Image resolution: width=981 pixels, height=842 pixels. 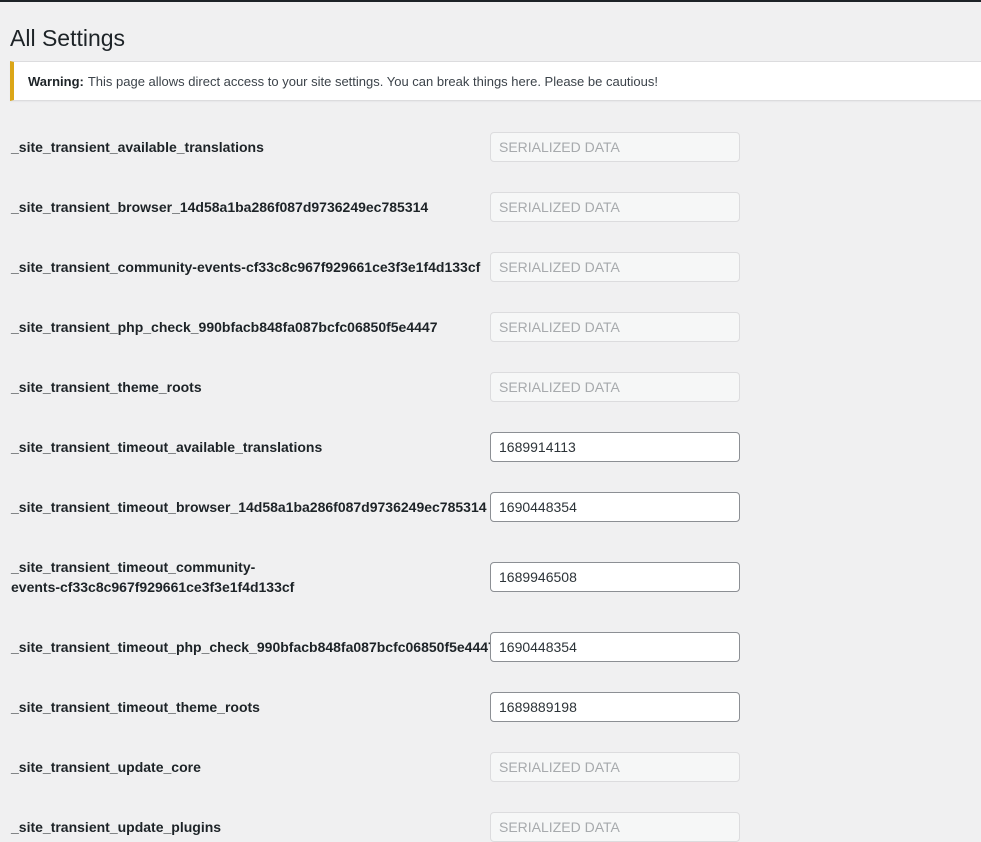 I want to click on page-title: All Settings, so click(x=68, y=38).